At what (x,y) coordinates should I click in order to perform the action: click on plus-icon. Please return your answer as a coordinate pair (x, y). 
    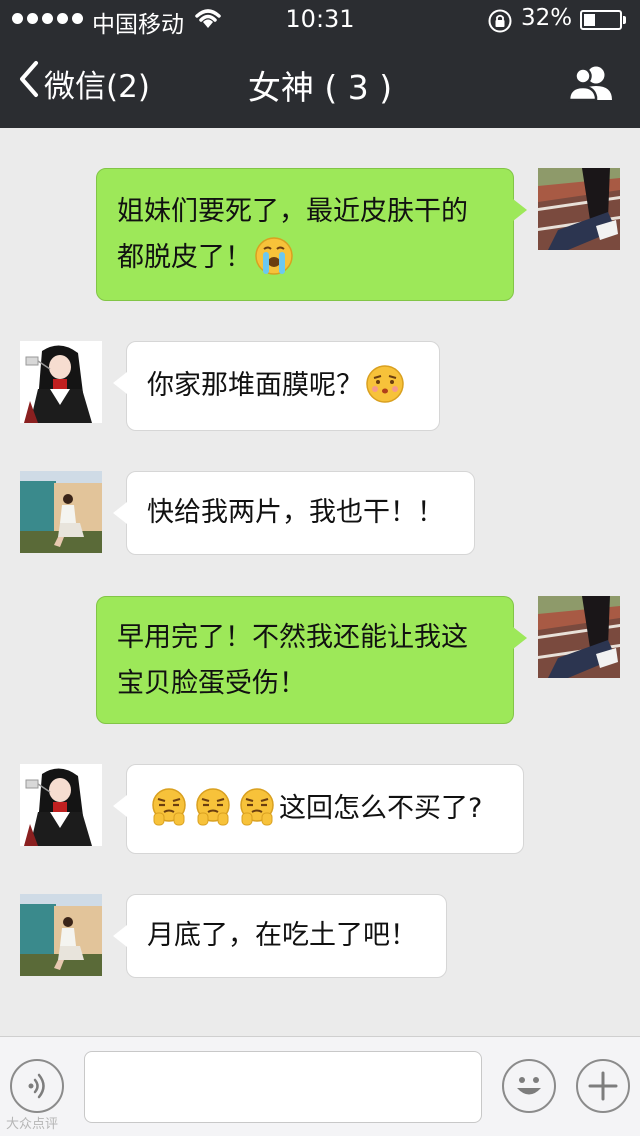
    Looking at the image, I should click on (603, 1093).